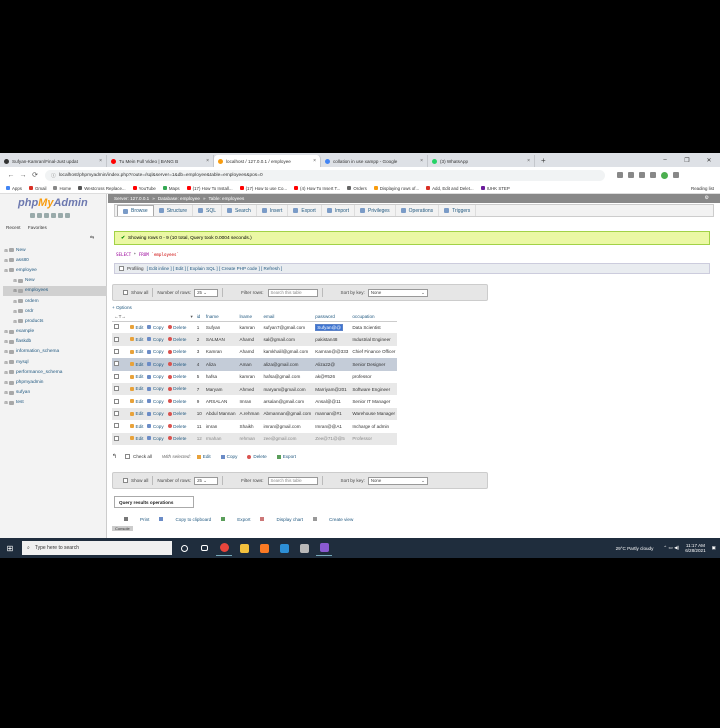 This screenshot has width=720, height=728. I want to click on data-cell: rmahan, so click(220, 438).